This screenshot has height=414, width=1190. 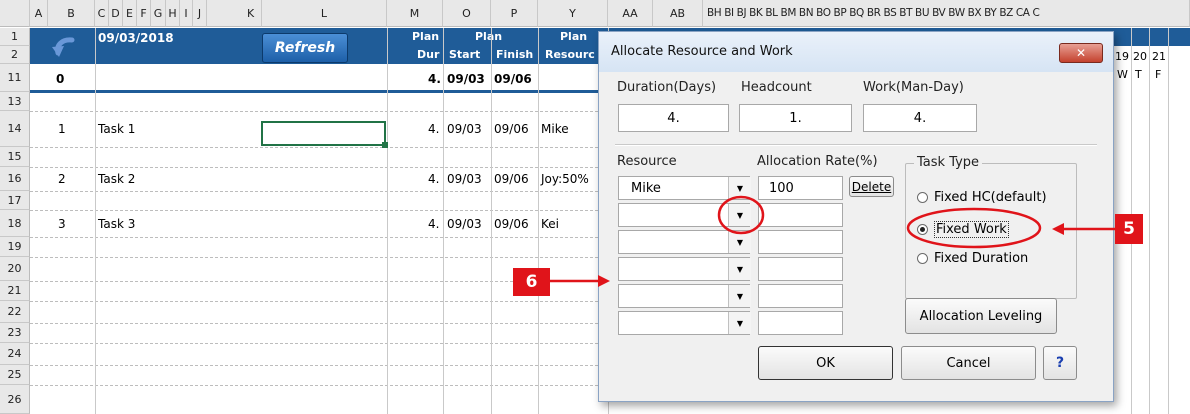 I want to click on dropdown-highlight-circle, so click(x=741, y=215).